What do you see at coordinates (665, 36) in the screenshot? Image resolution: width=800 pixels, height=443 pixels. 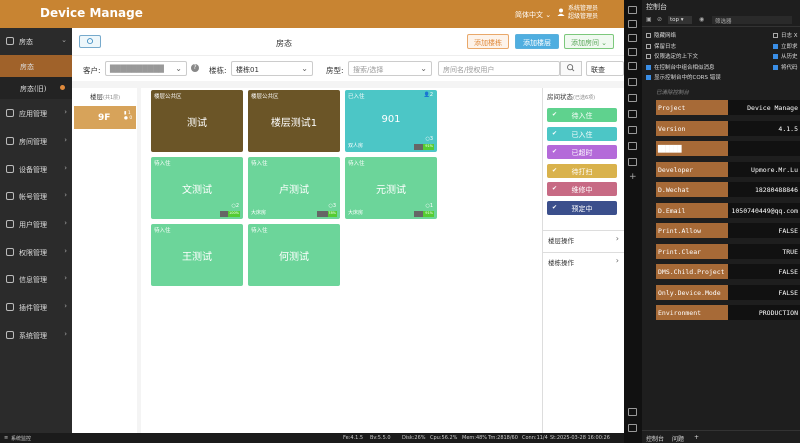 I see `console-option-label: 隐藏网络` at bounding box center [665, 36].